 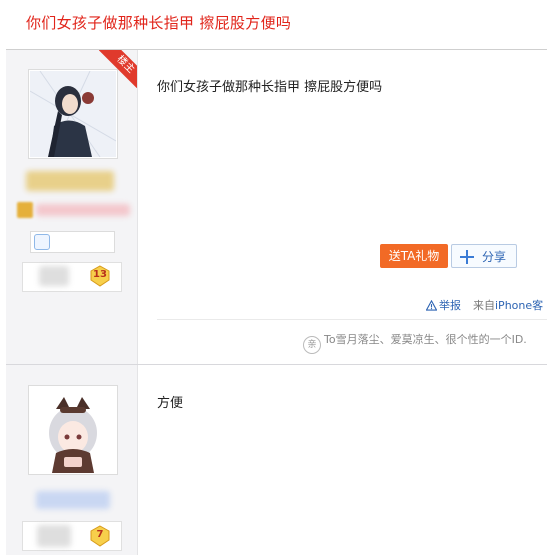 I want to click on level-badge-icon: 7, so click(x=100, y=536).